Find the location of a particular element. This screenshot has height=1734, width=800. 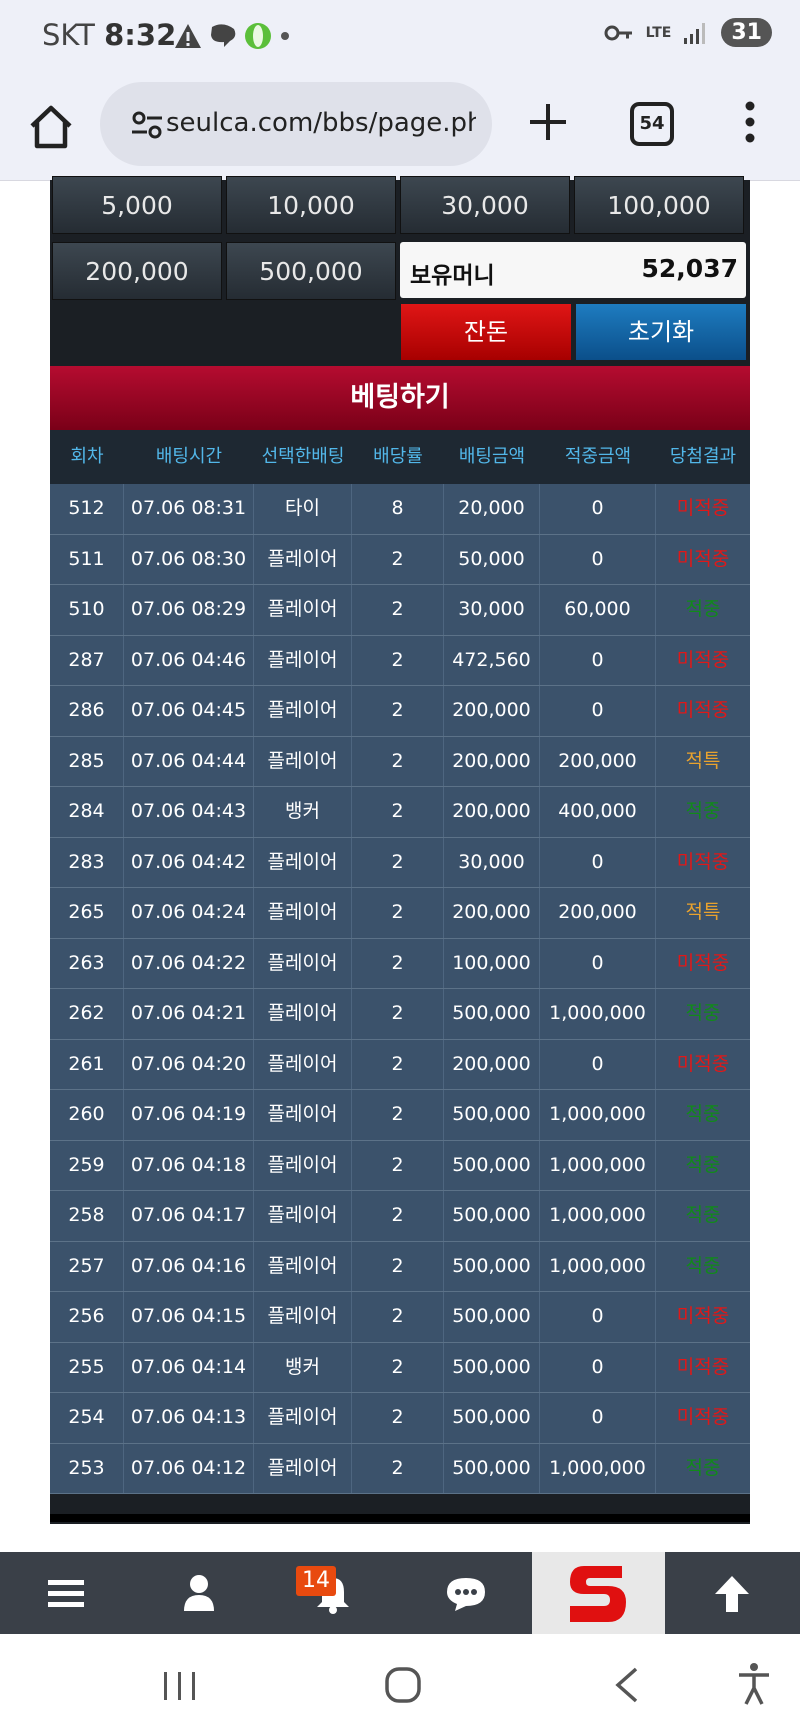

tab-count-button: 54 is located at coordinates (652, 124).